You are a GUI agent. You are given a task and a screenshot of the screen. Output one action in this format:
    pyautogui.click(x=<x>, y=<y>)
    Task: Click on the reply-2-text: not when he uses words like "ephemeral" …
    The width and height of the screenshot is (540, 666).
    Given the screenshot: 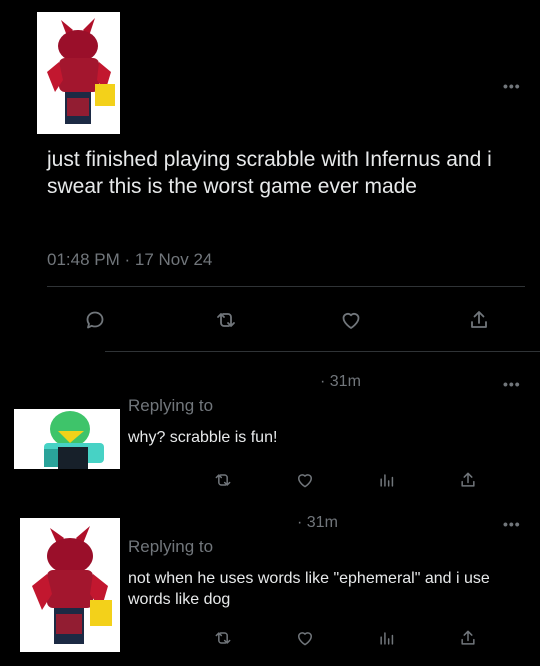 What is the action you would take?
    pyautogui.click(x=309, y=589)
    